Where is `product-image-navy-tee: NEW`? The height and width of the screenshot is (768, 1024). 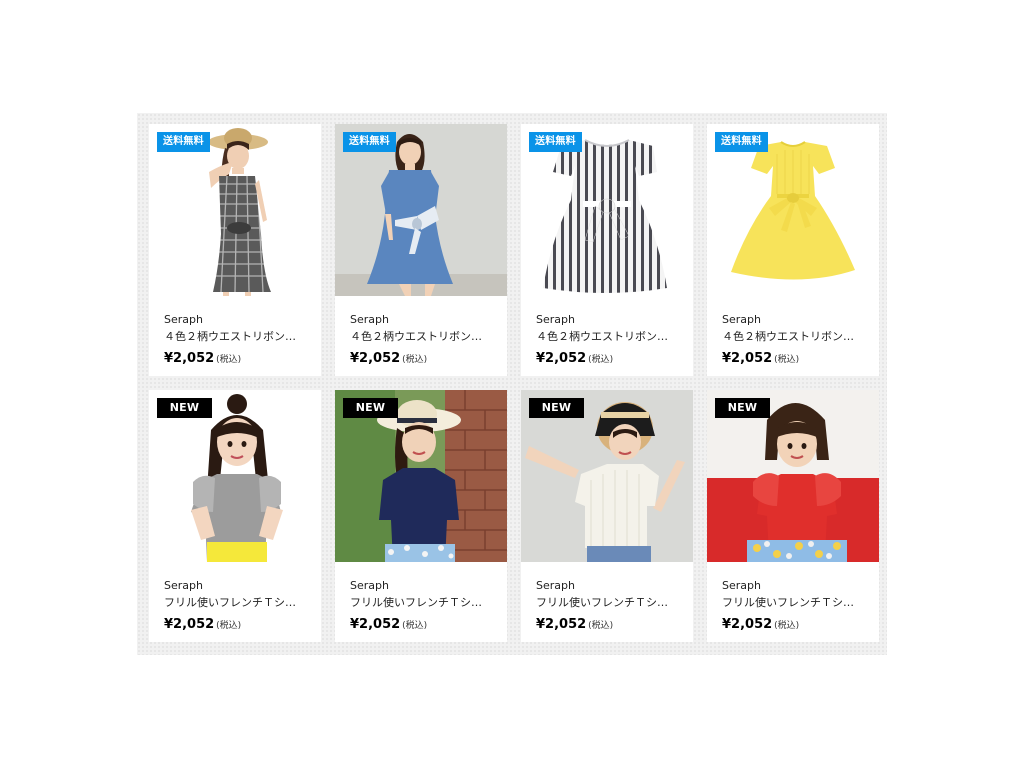 product-image-navy-tee: NEW is located at coordinates (421, 476).